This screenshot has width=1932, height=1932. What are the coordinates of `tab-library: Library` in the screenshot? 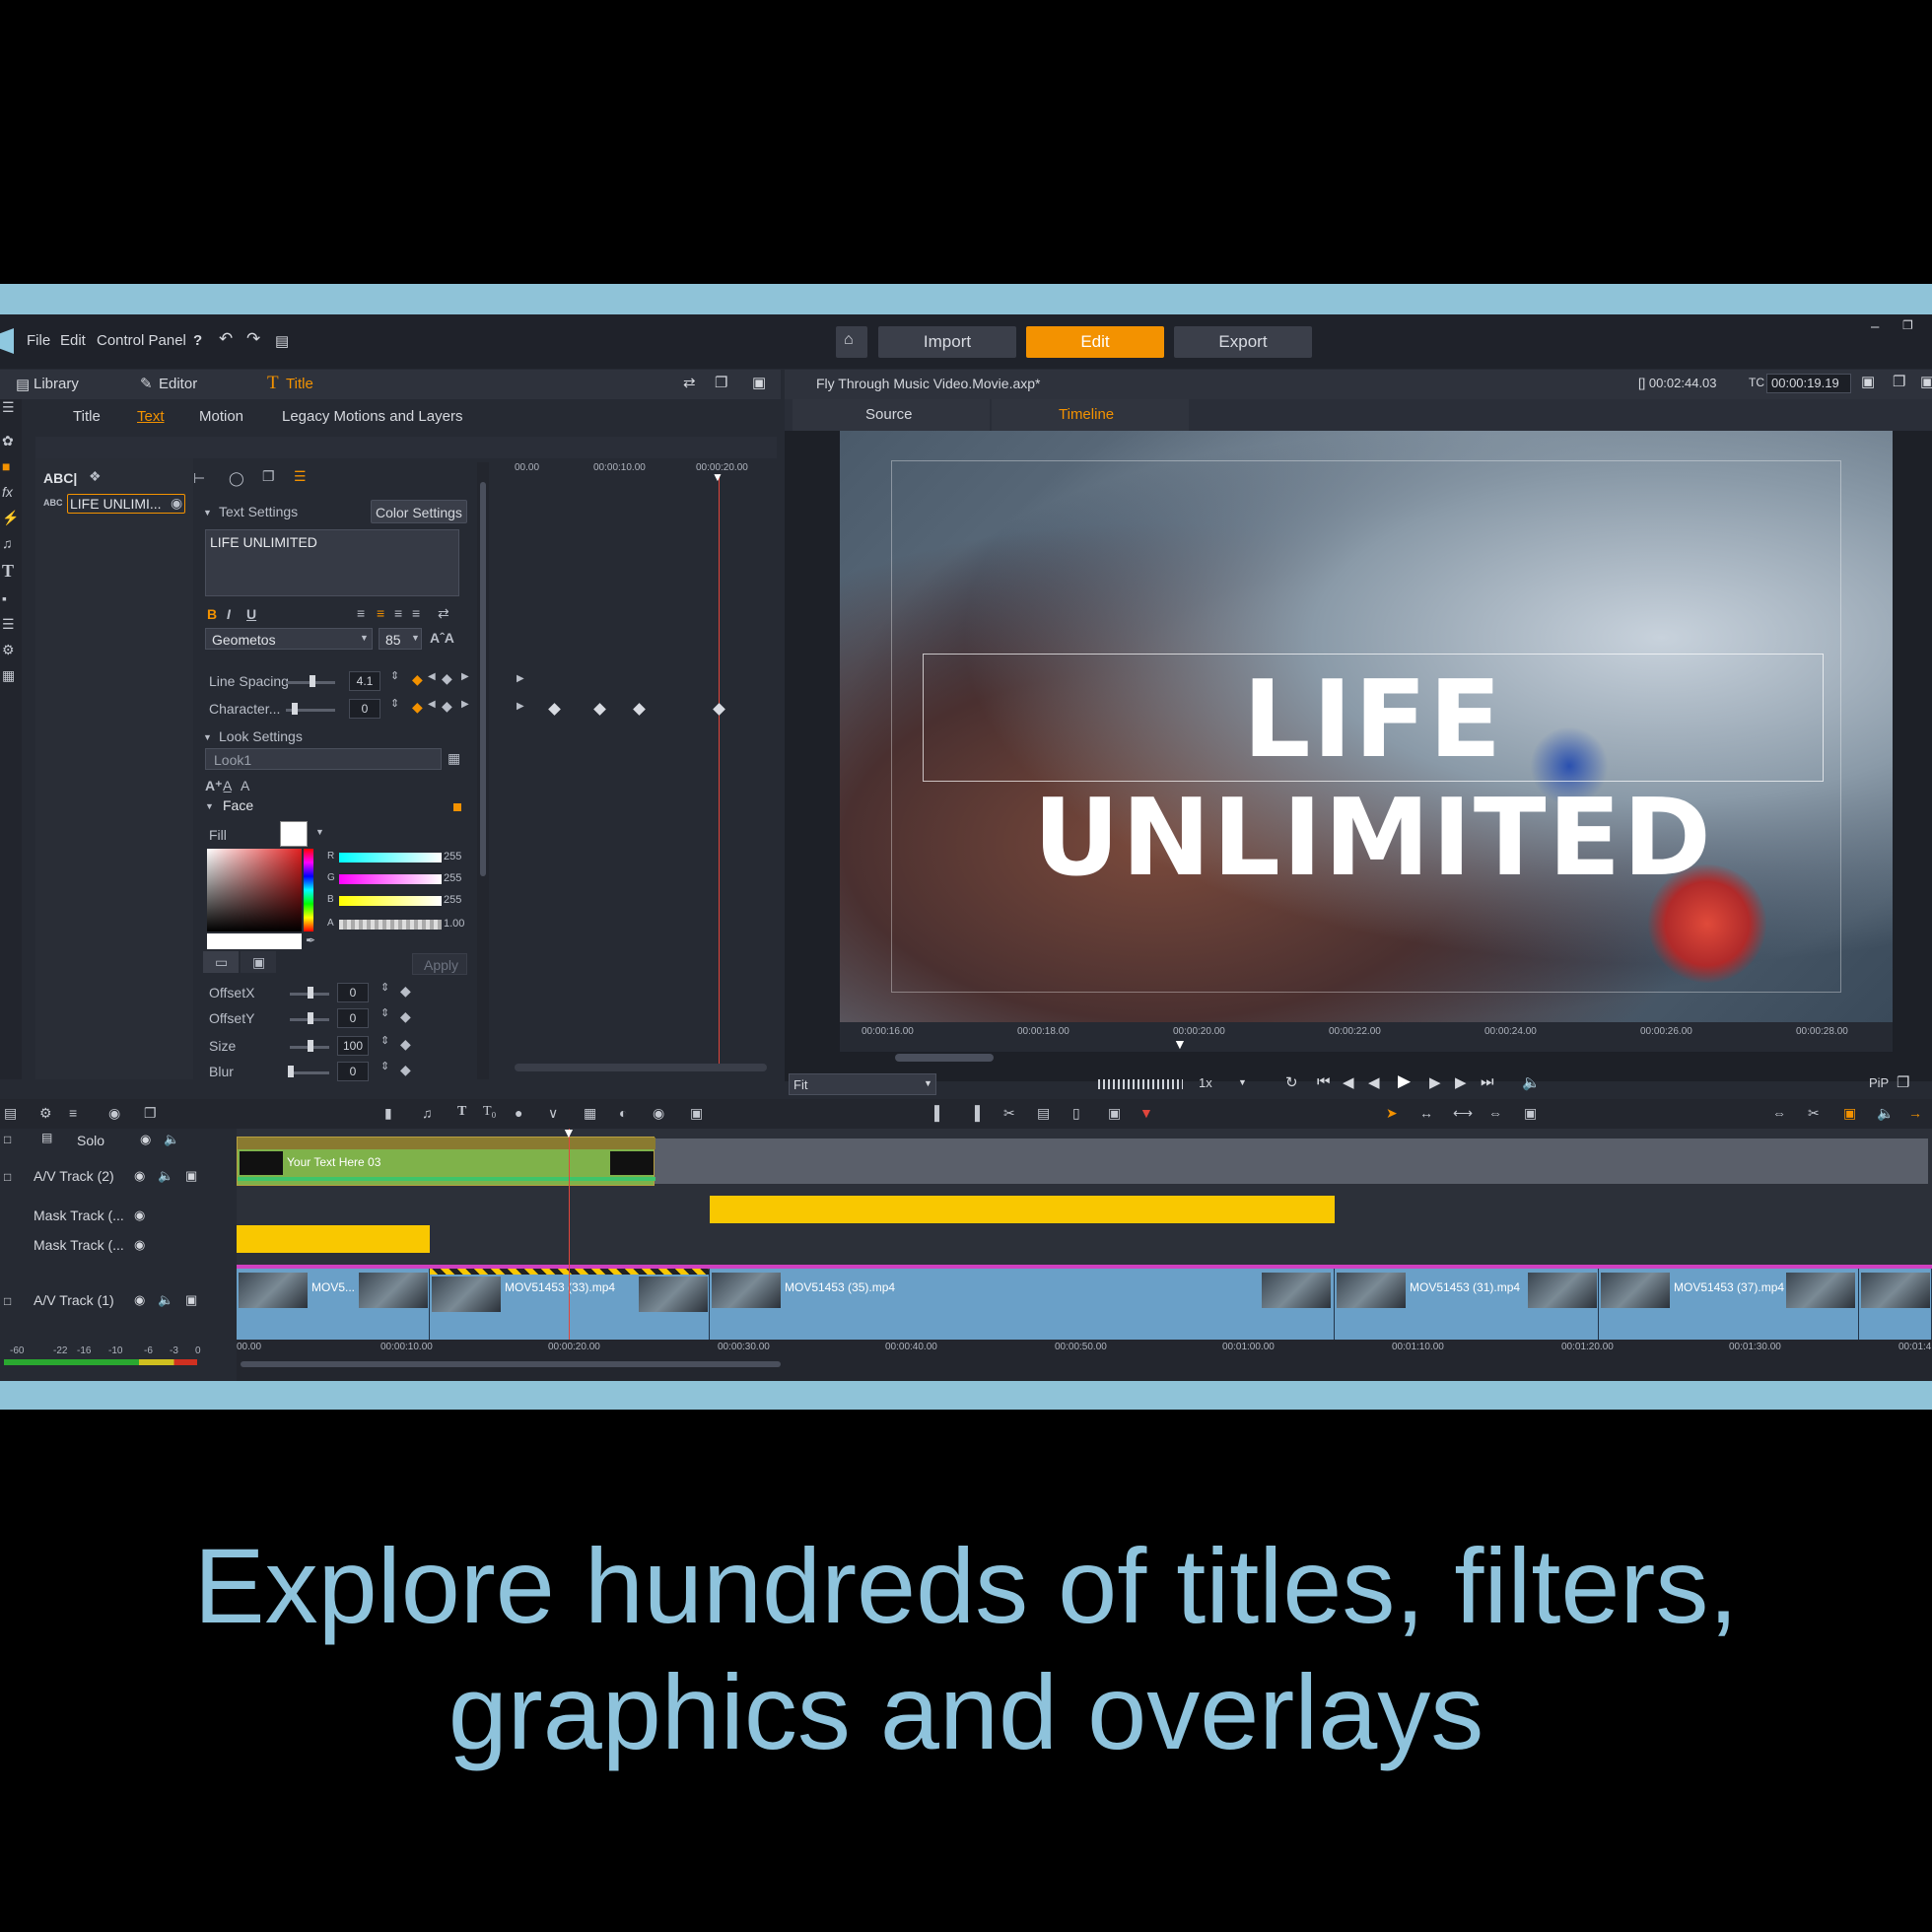 It's located at (57, 384).